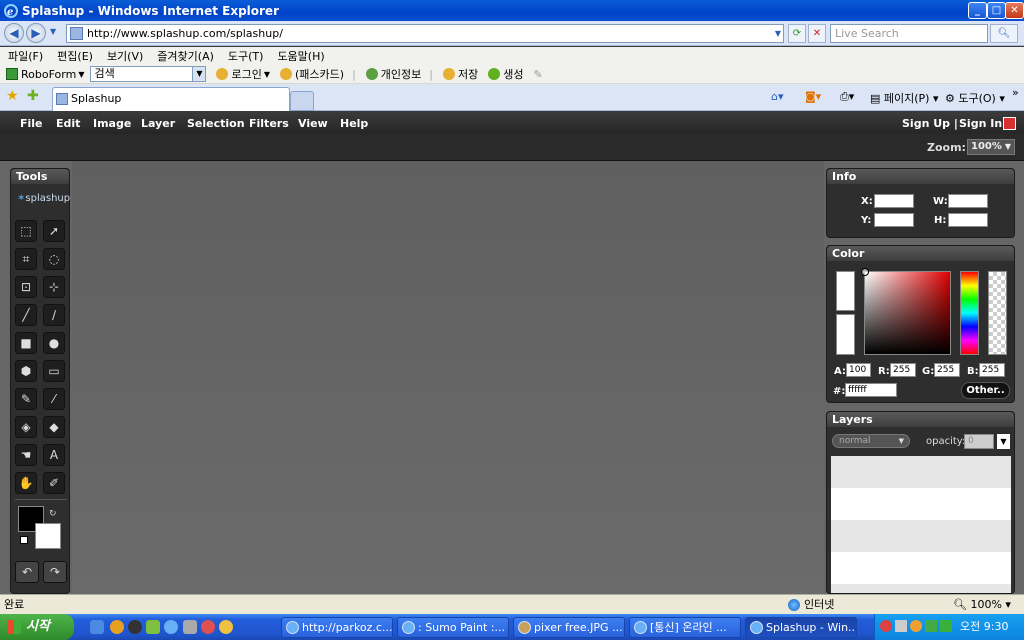 This screenshot has height=640, width=1024. Describe the element at coordinates (26, 371) in the screenshot. I see `polygon-tool-icon: ⬢` at that location.